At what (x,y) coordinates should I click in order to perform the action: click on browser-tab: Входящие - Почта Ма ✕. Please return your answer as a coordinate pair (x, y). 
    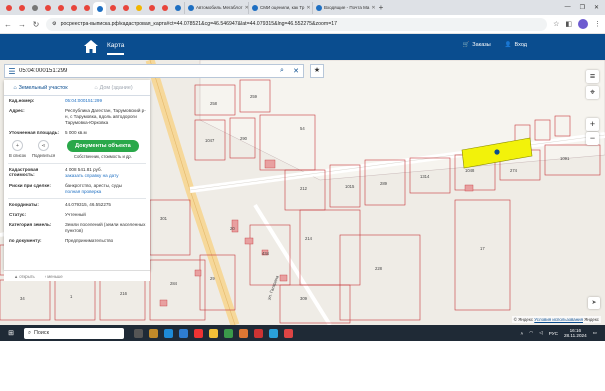
    Looking at the image, I should click on (344, 7).